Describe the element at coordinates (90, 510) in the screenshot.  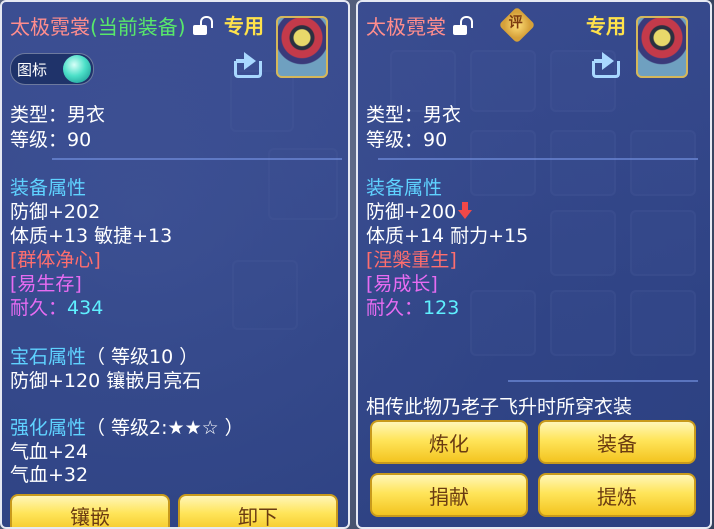
I see `inlay-button: 镶嵌` at that location.